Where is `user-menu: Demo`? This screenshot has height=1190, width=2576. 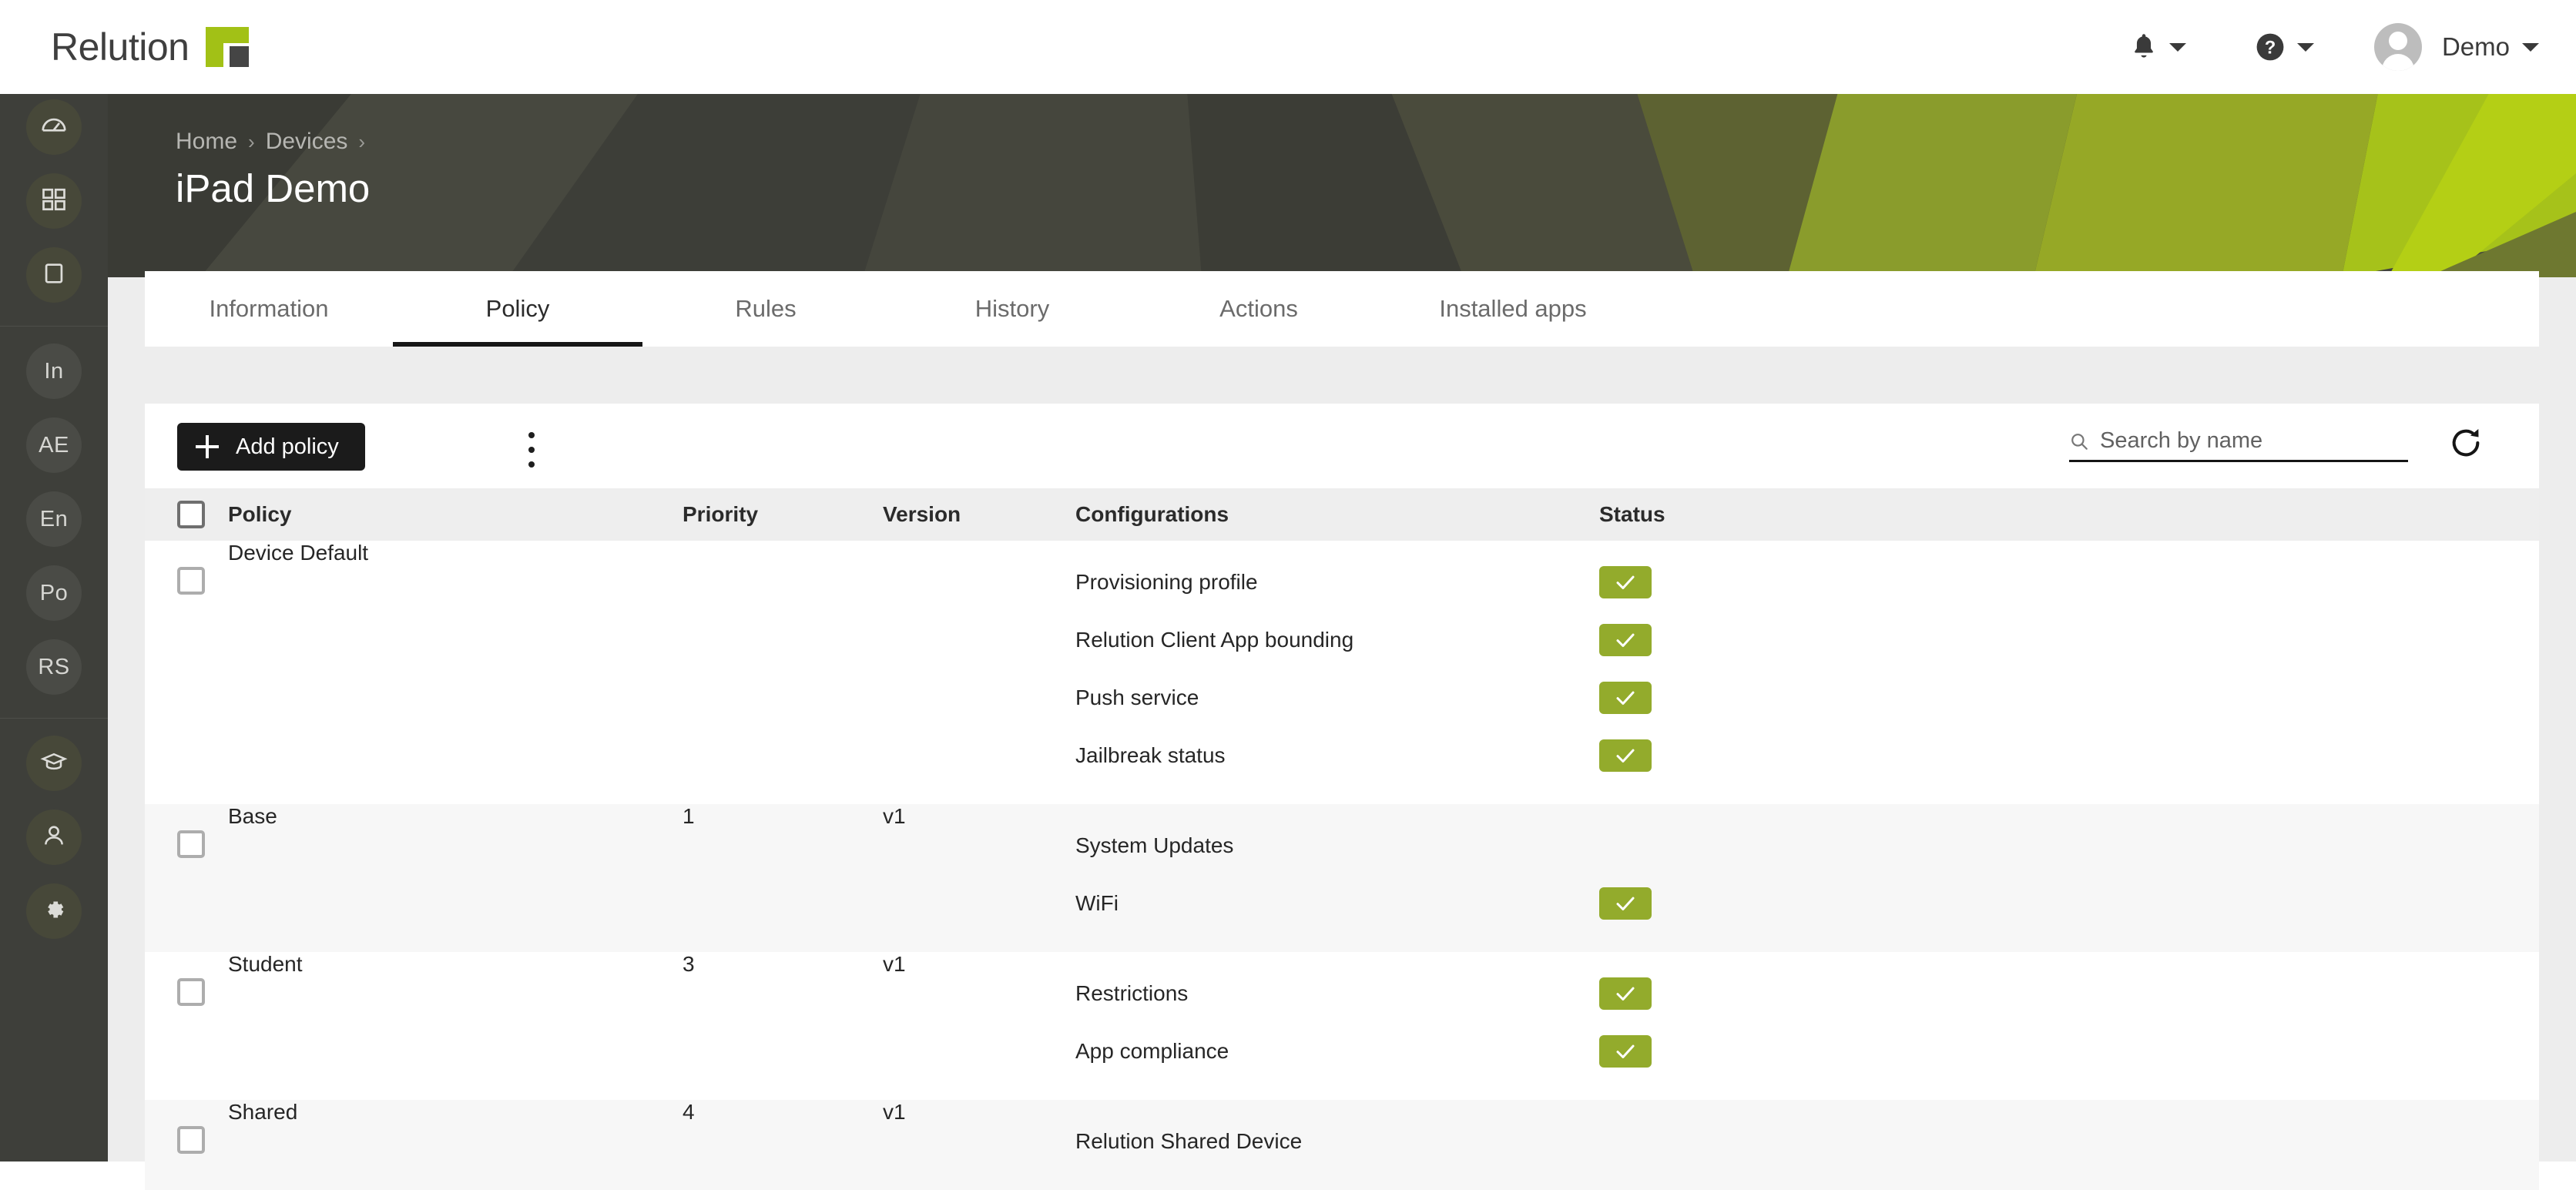 user-menu: Demo is located at coordinates (2456, 47).